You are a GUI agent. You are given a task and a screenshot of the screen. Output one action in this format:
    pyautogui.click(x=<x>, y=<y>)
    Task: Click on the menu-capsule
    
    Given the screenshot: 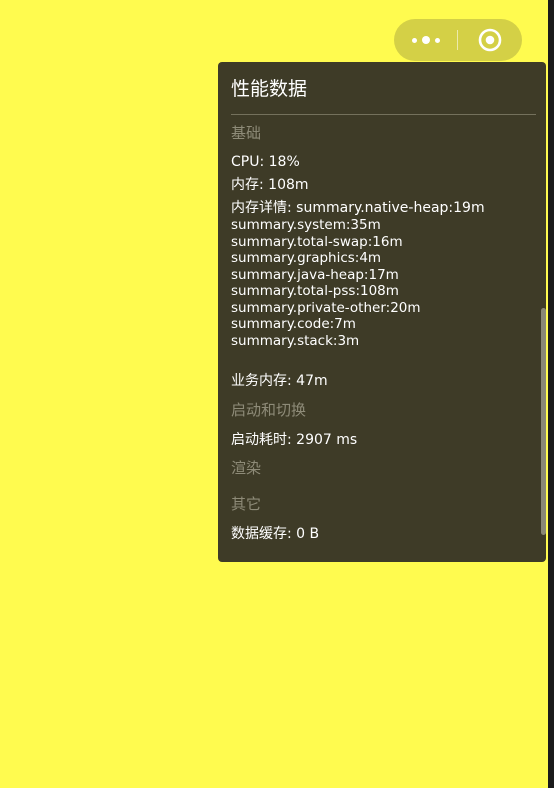 What is the action you would take?
    pyautogui.click(x=458, y=40)
    